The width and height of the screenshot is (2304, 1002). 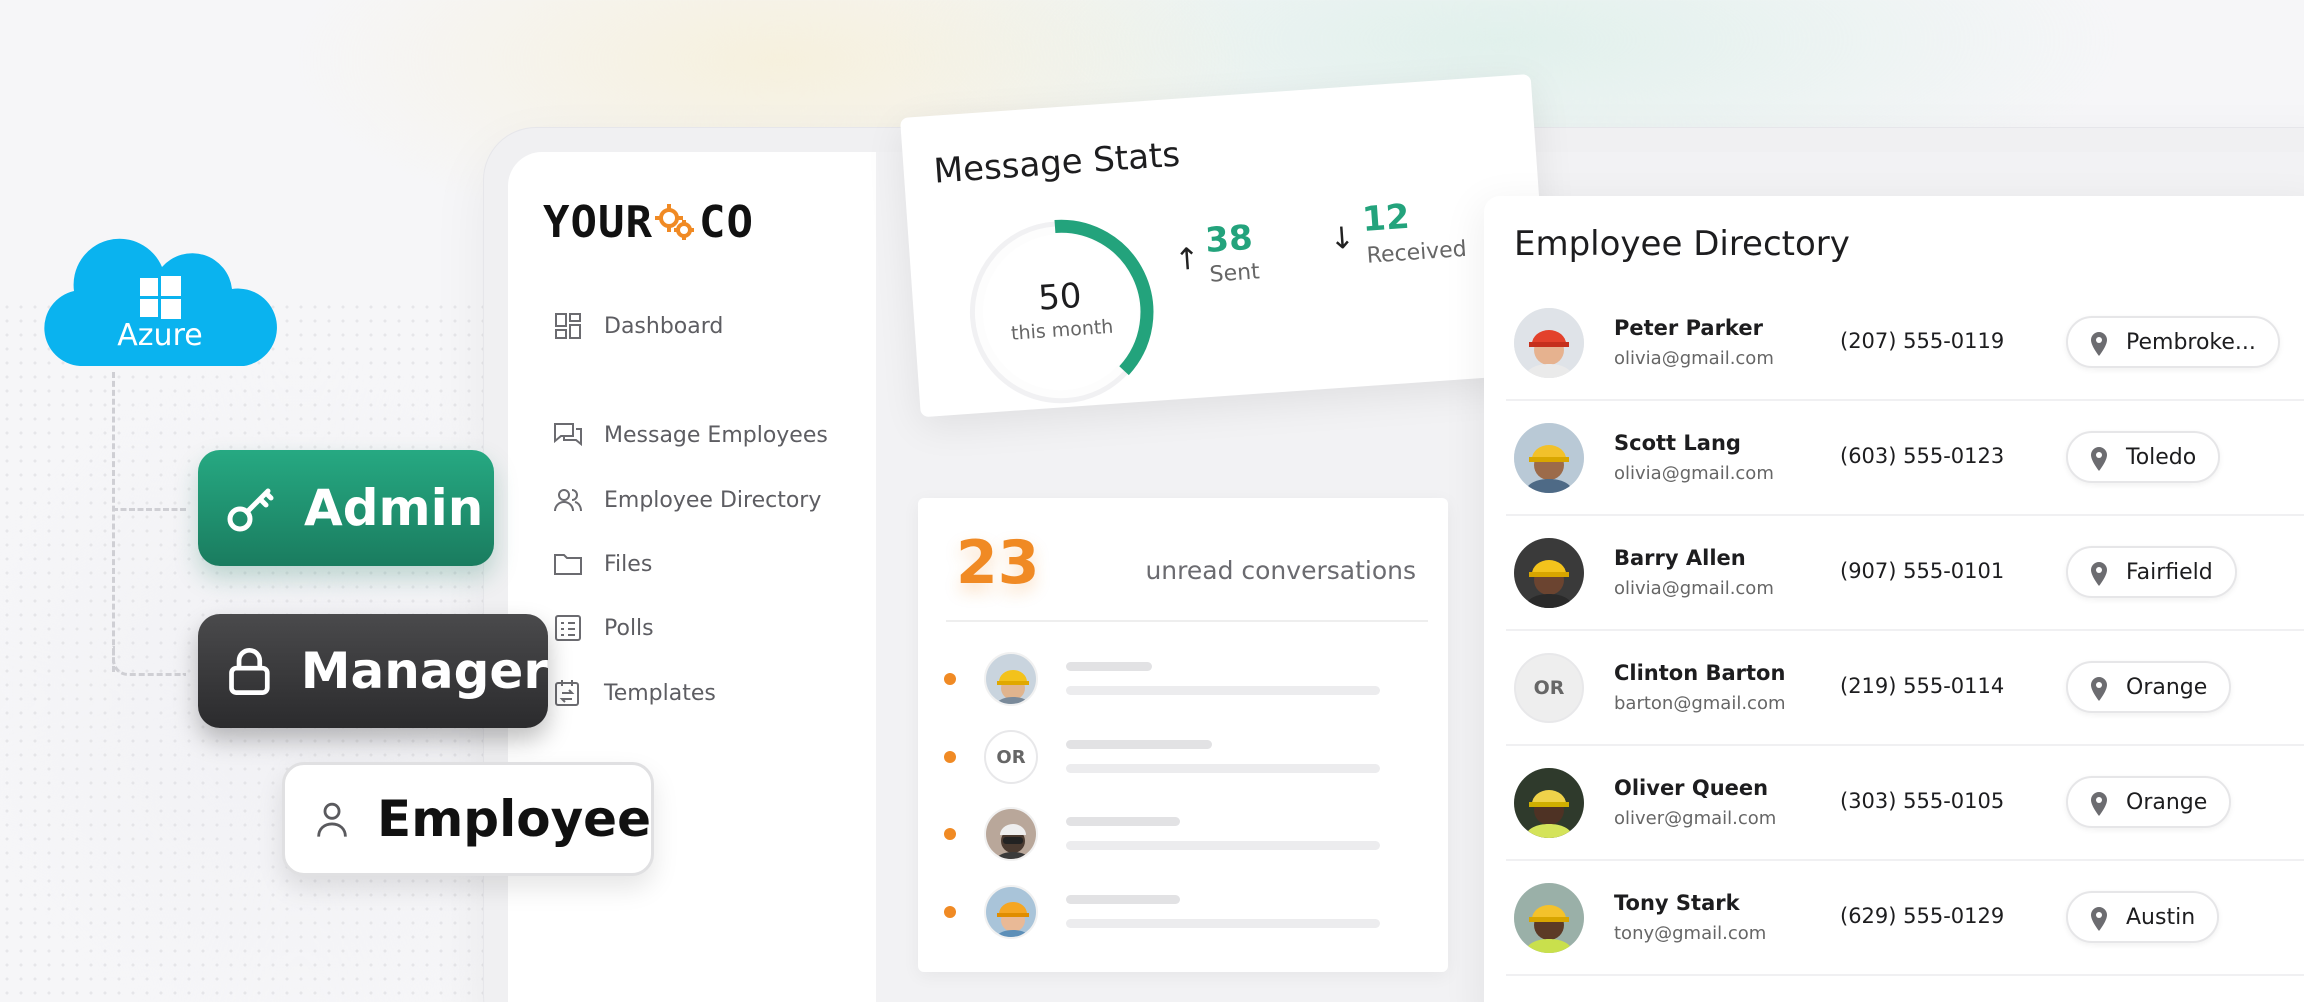 I want to click on user-icon, so click(x=332, y=819).